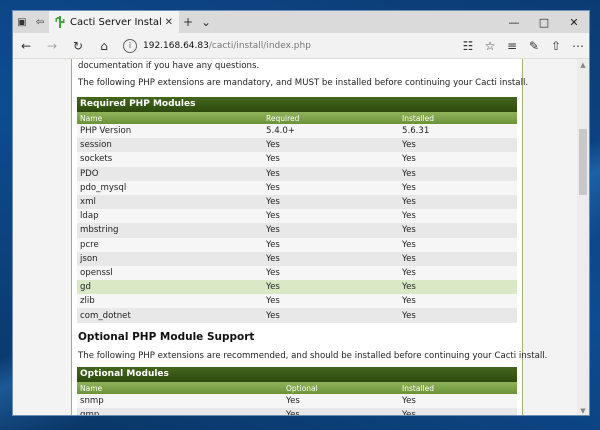 The height and width of the screenshot is (430, 600). Describe the element at coordinates (170, 301) in the screenshot. I see `module-name-cell: zlib` at that location.